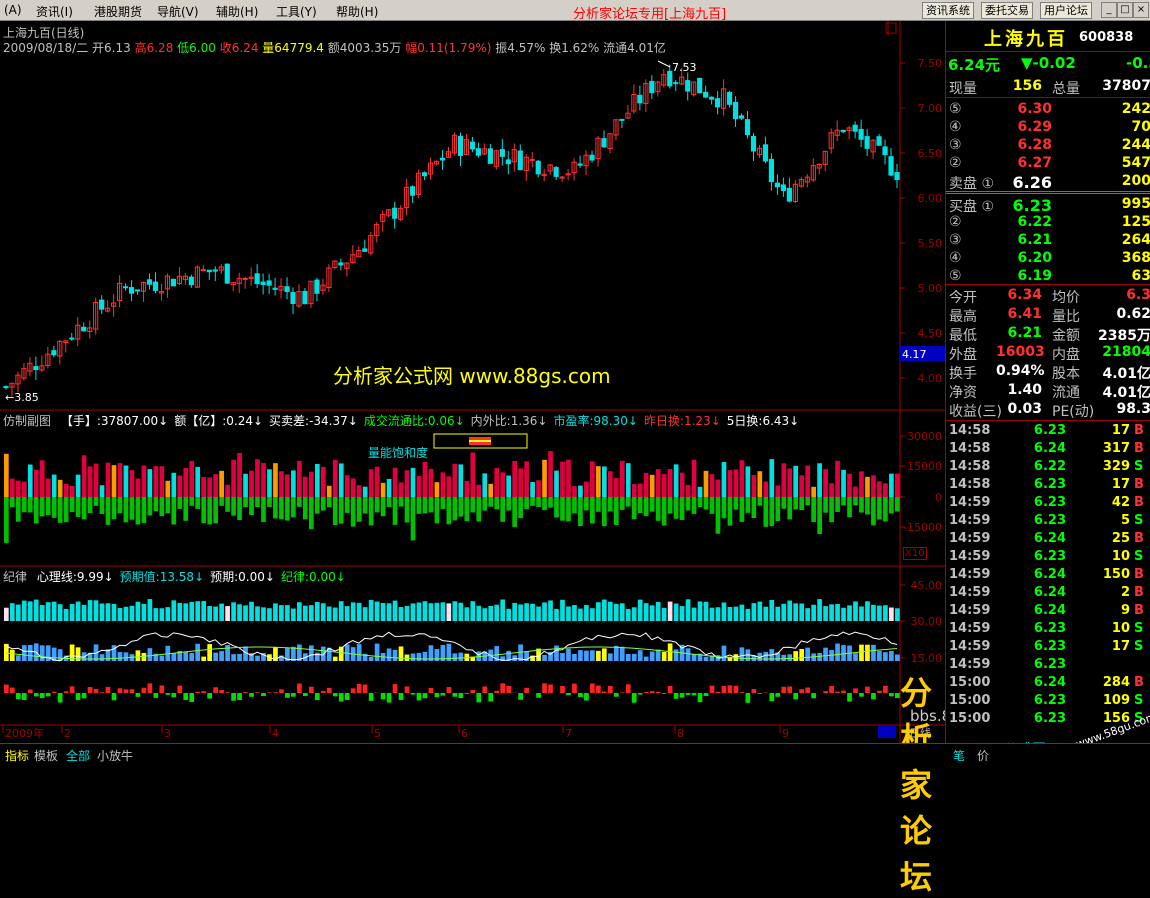  Describe the element at coordinates (15, 577) in the screenshot. I see `sub2-title: 纪律` at that location.